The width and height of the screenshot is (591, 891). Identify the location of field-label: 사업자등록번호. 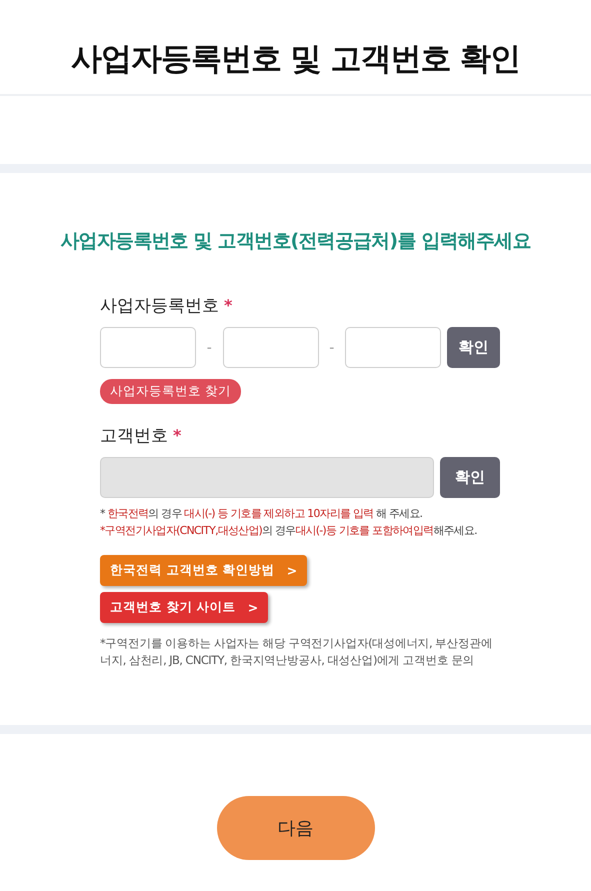
(159, 306).